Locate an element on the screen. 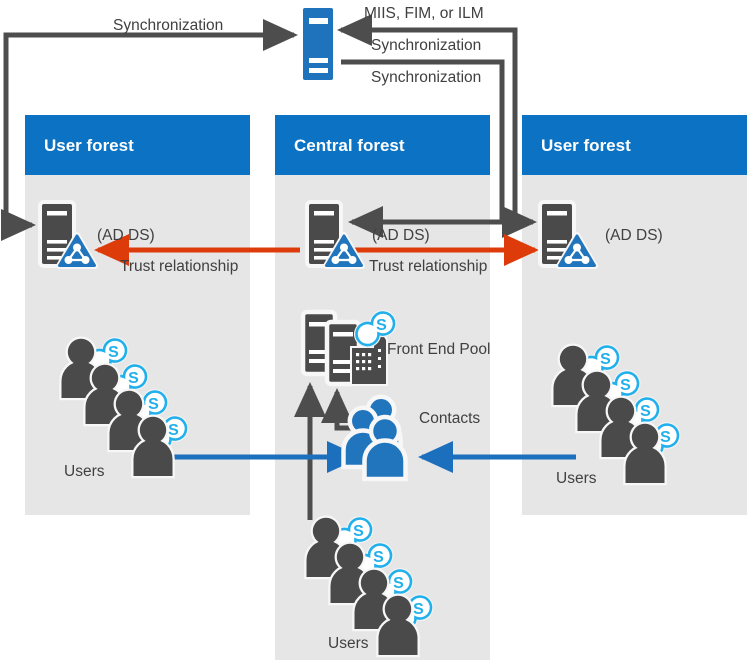 The width and height of the screenshot is (747, 664). connector-label-sync-left: Synchronization is located at coordinates (168, 25).